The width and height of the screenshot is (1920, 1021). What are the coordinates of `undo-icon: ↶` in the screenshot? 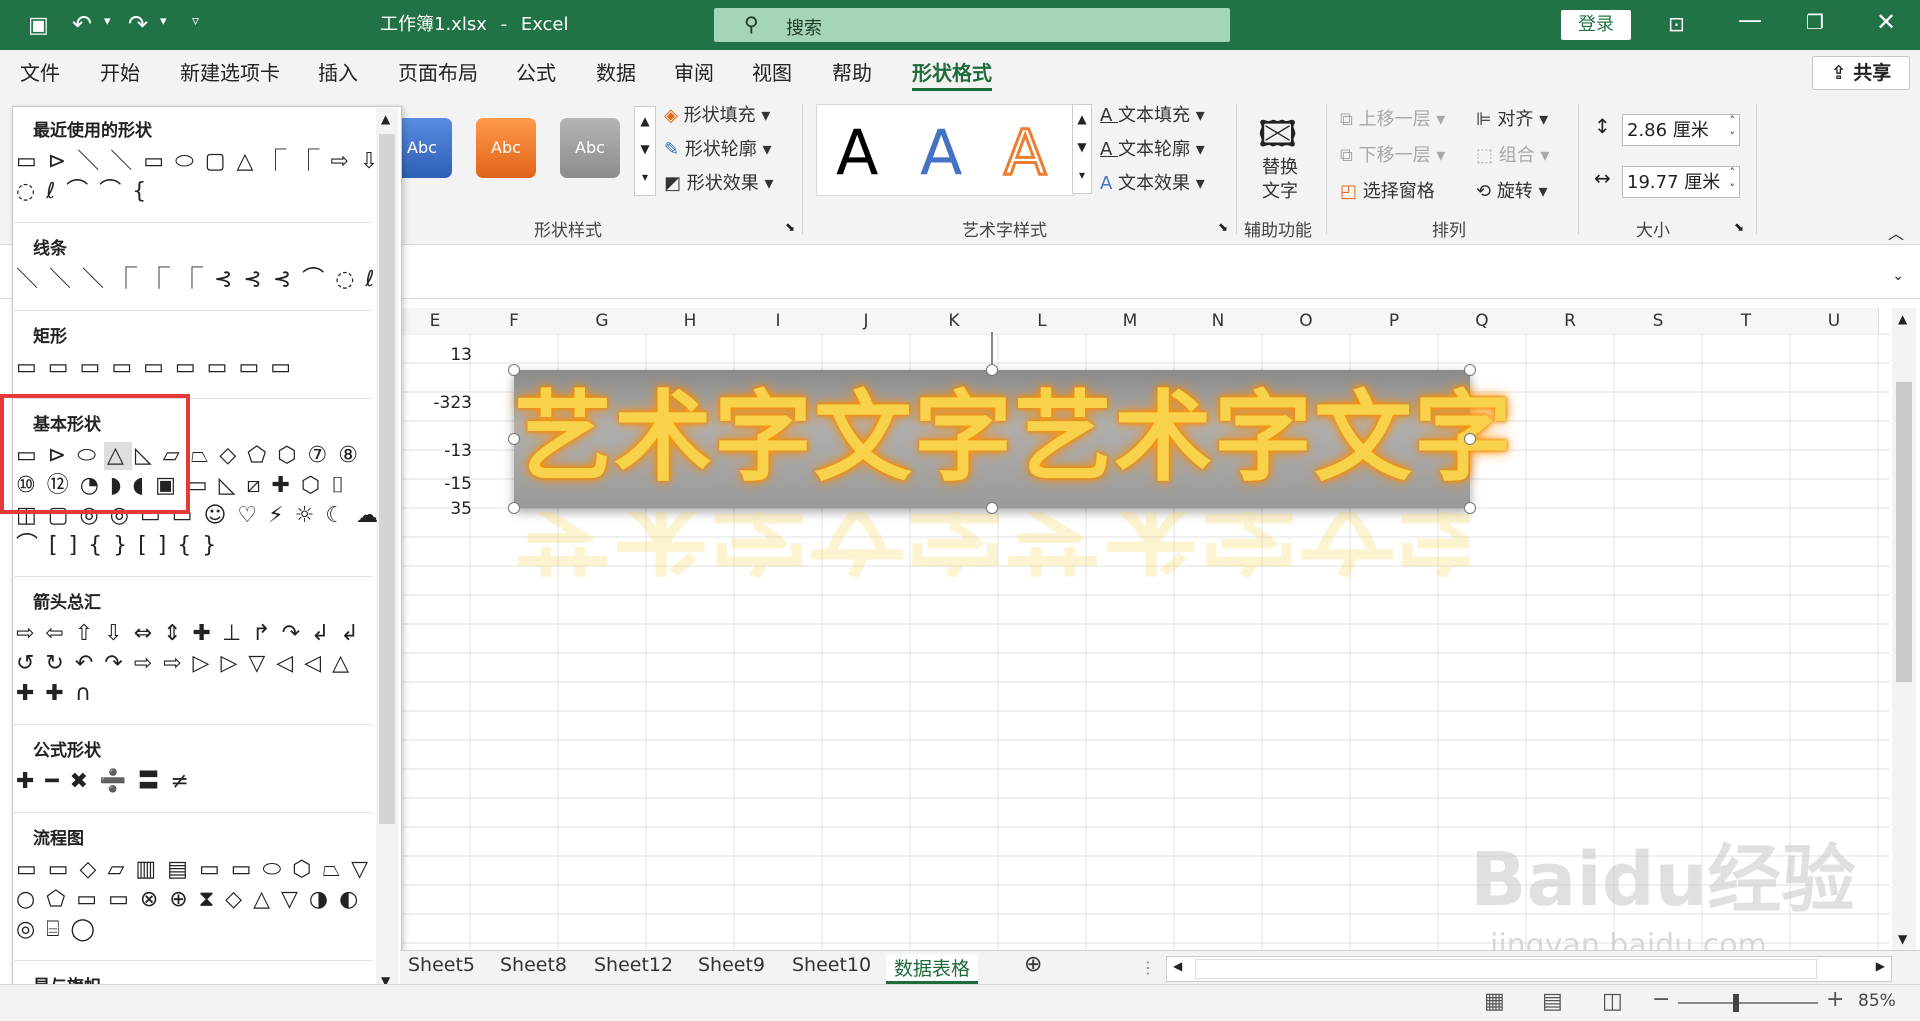 It's located at (82, 24).